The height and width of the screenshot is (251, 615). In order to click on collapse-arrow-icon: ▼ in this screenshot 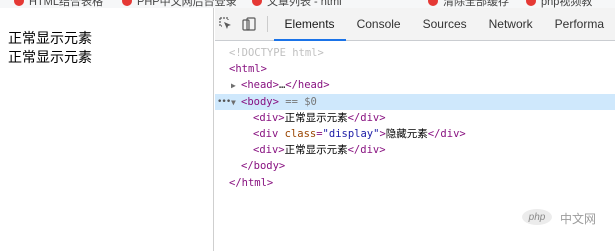, I will do `click(236, 103)`.